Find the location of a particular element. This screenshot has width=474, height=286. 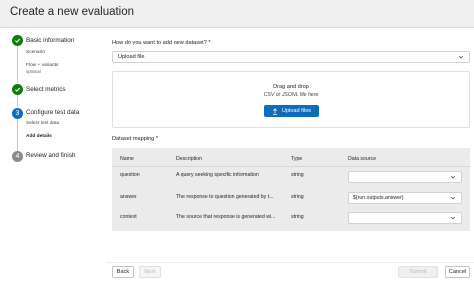

submit-button: Submit is located at coordinates (418, 272).